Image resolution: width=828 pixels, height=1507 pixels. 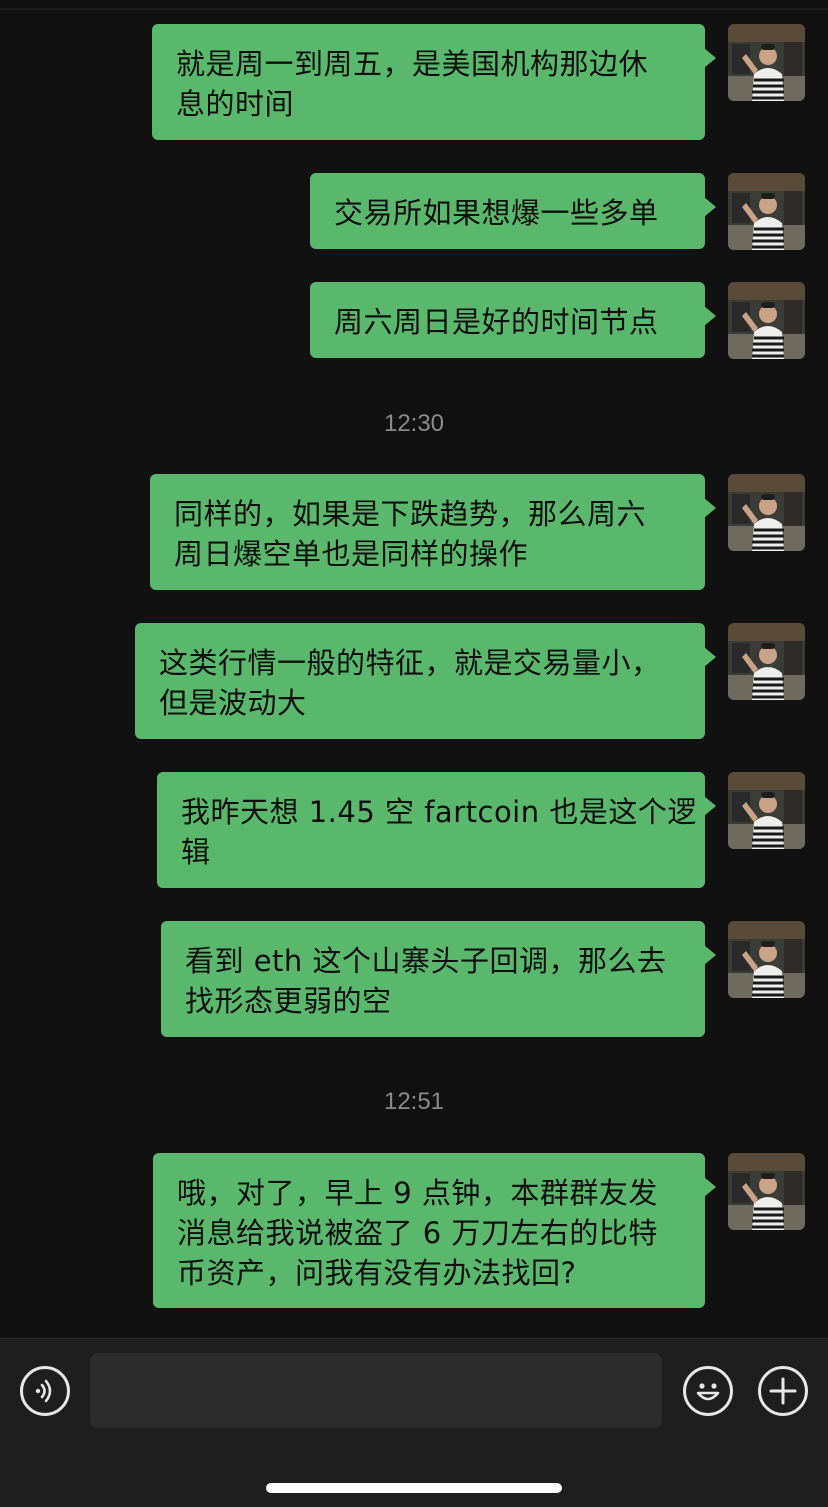 I want to click on message-text: 周六周日是好的时间节点, so click(x=496, y=322).